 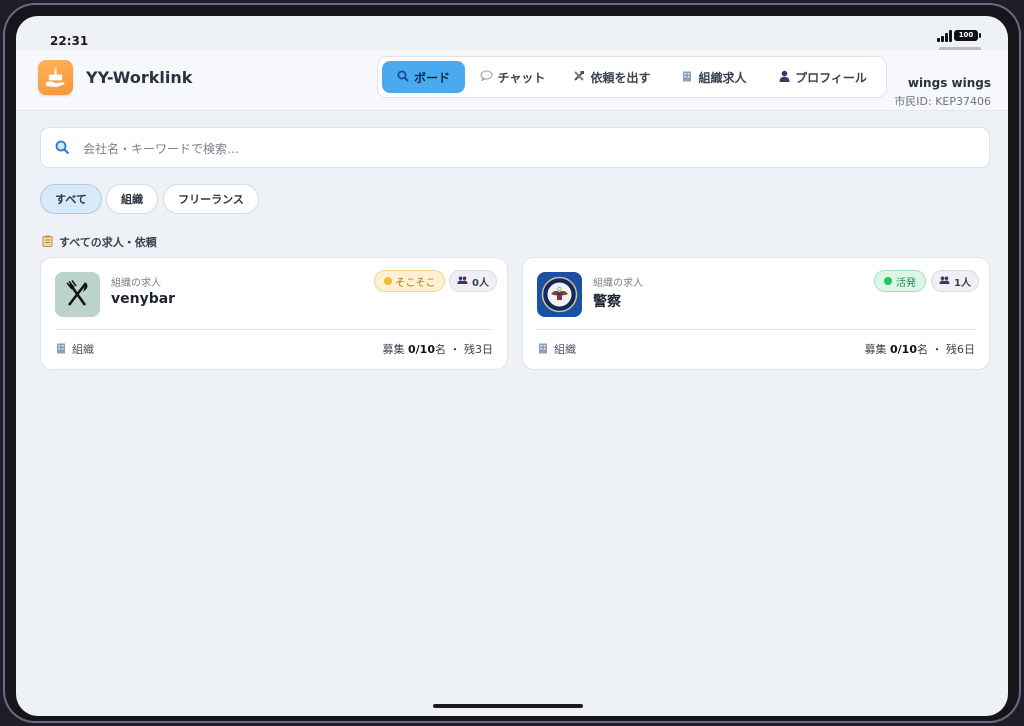 I want to click on nav-request-label: 依頼を出す, so click(x=620, y=77).